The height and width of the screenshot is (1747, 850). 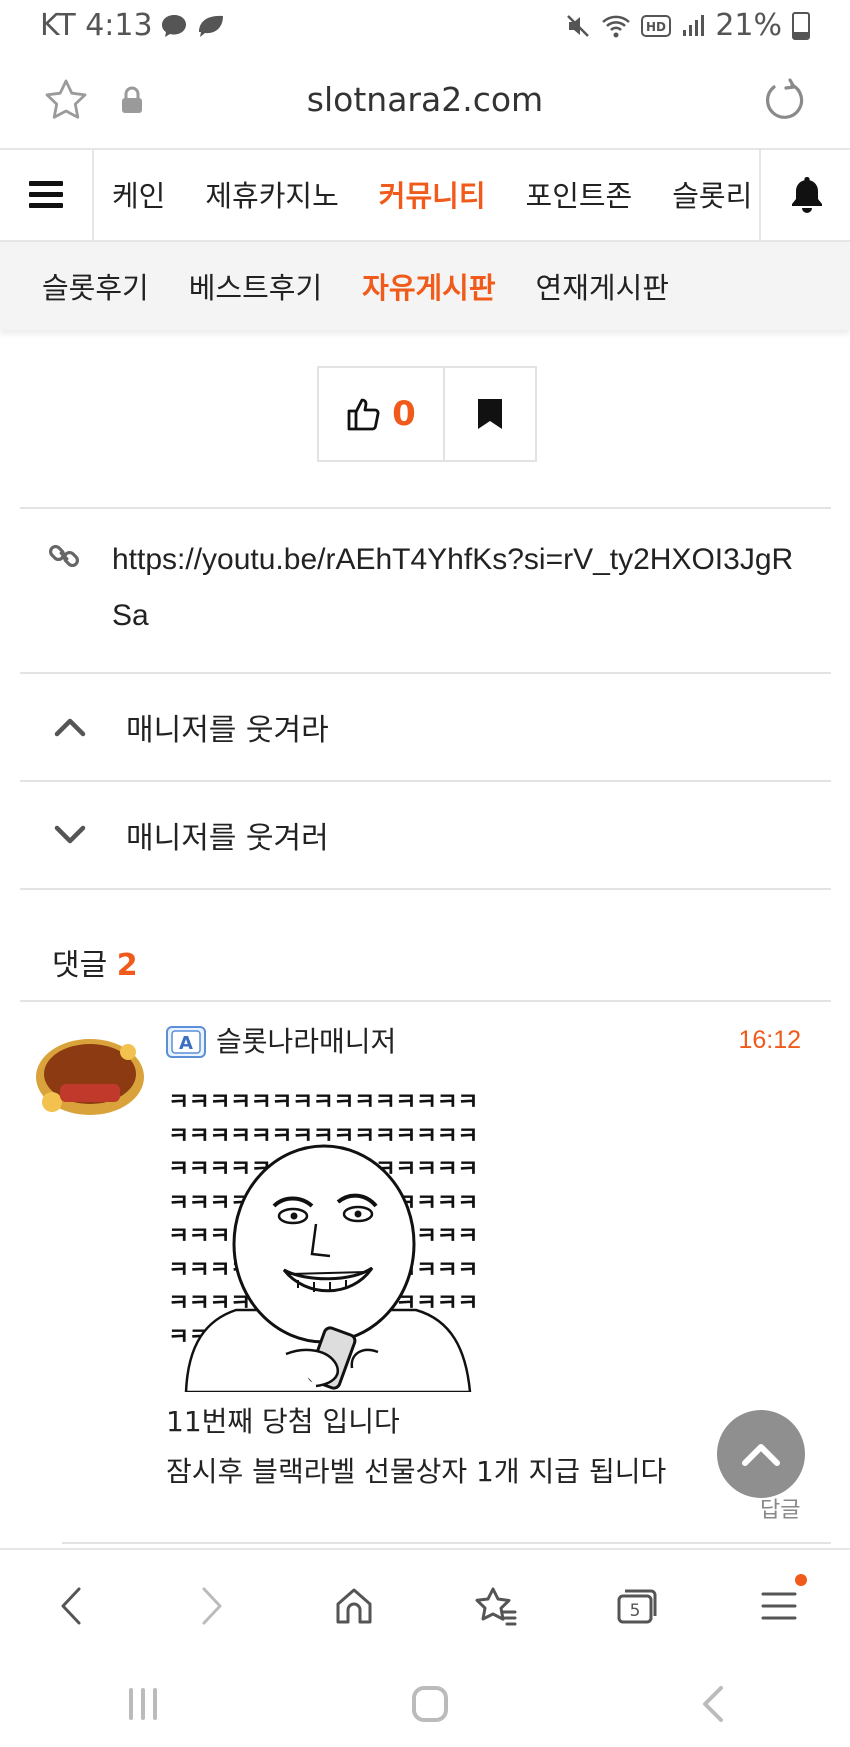 I want to click on back-button, so click(x=71, y=1606).